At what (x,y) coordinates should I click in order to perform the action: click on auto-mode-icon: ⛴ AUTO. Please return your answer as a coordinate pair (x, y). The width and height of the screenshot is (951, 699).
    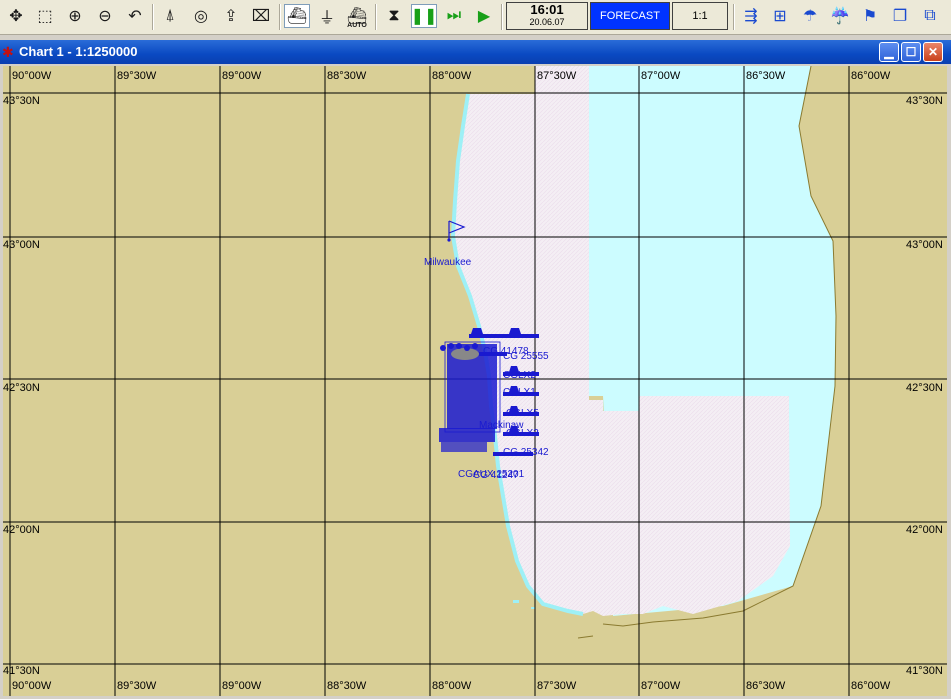
    Looking at the image, I should click on (357, 16).